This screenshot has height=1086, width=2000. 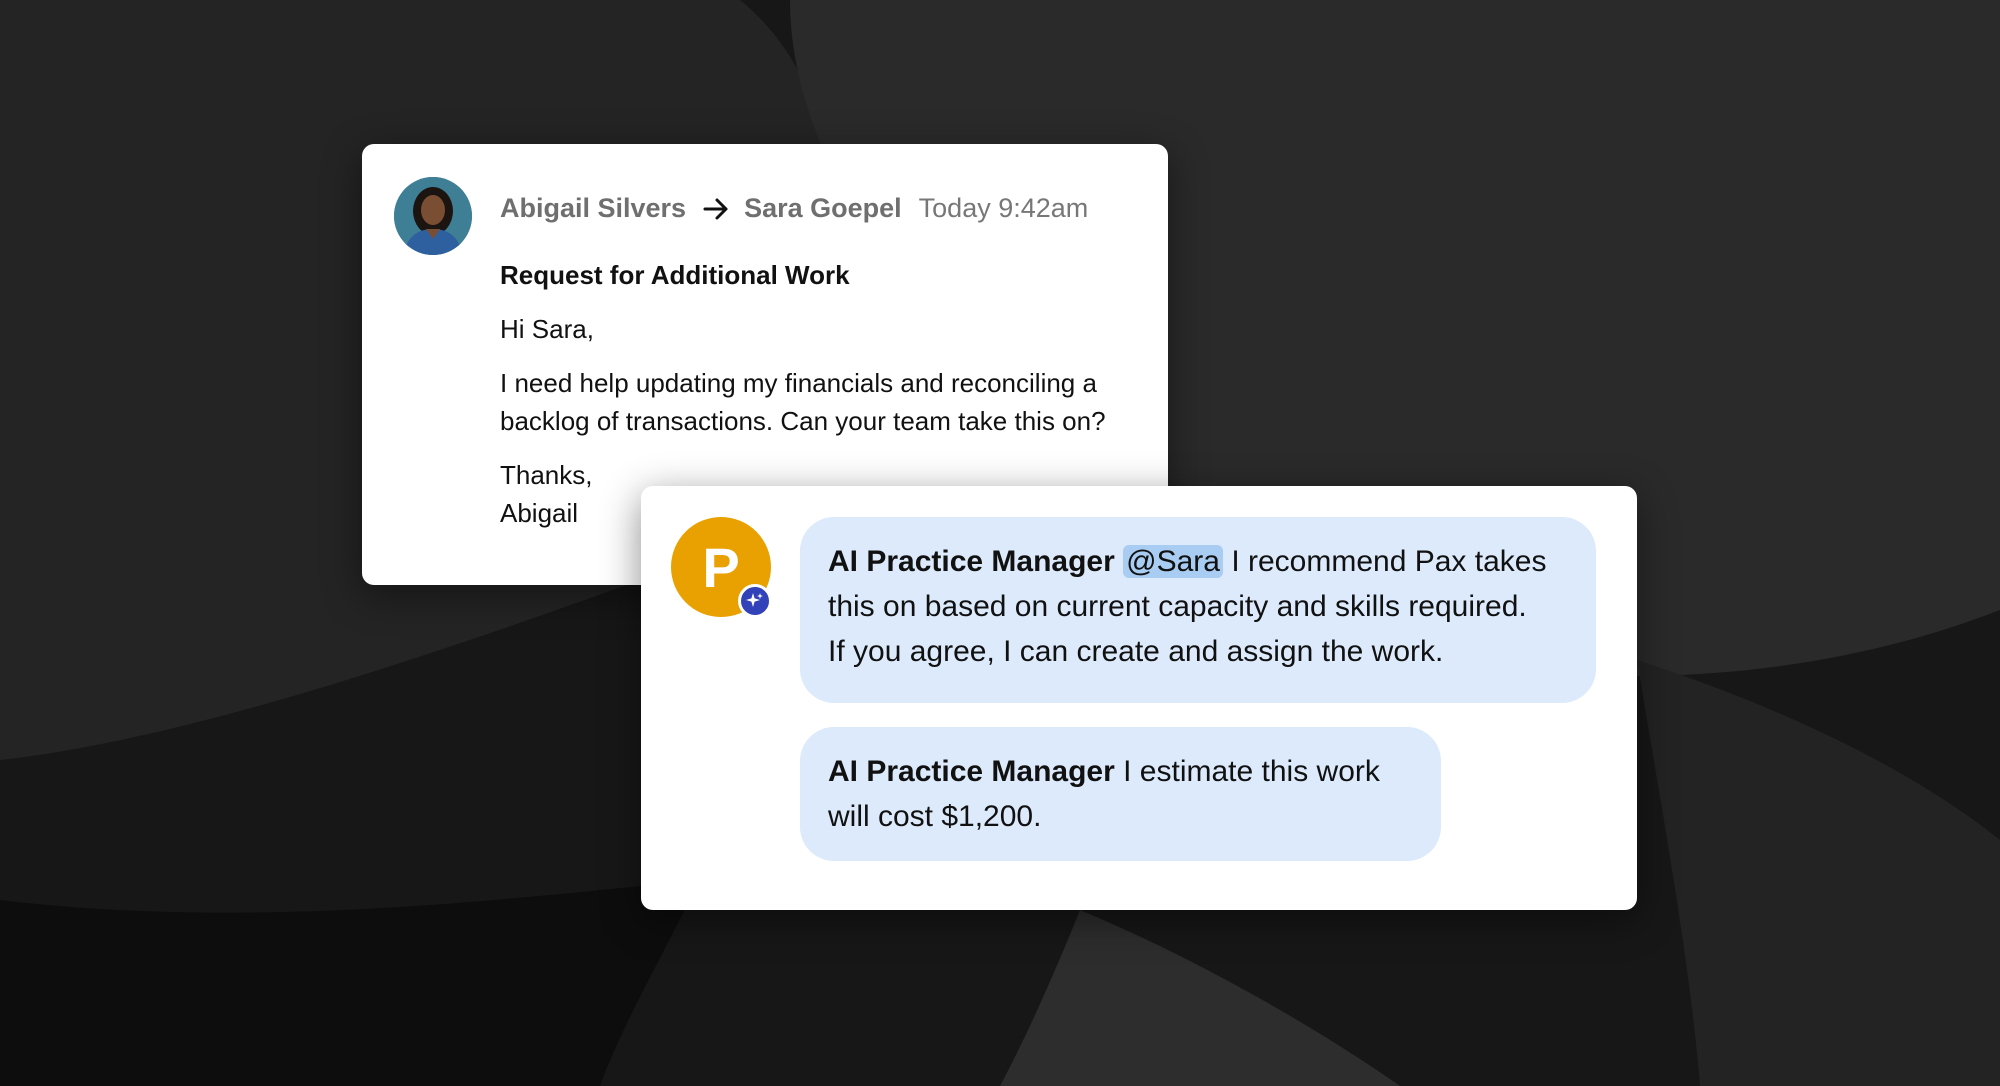 What do you see at coordinates (721, 567) in the screenshot?
I see `ai-avatar-letter: P` at bounding box center [721, 567].